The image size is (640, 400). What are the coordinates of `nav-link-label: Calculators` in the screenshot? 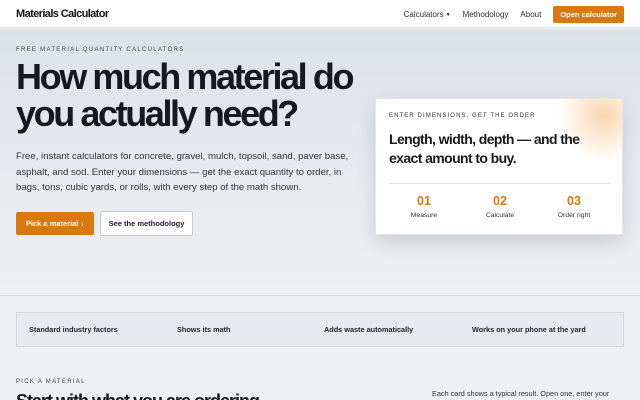 It's located at (423, 14).